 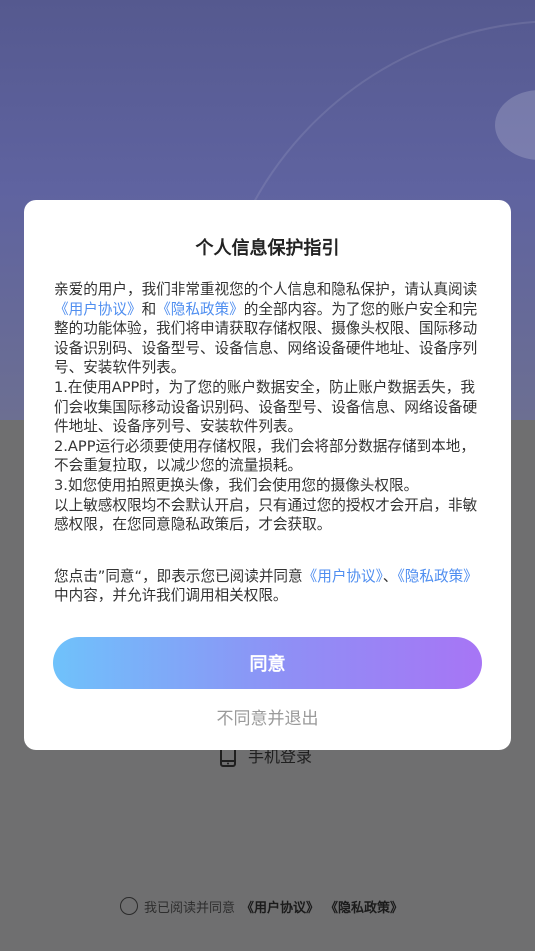 What do you see at coordinates (236, 485) in the screenshot?
I see `permission-item-3: 3.如您使用拍照更换头像，我们会使用您的摄像头权限。` at bounding box center [236, 485].